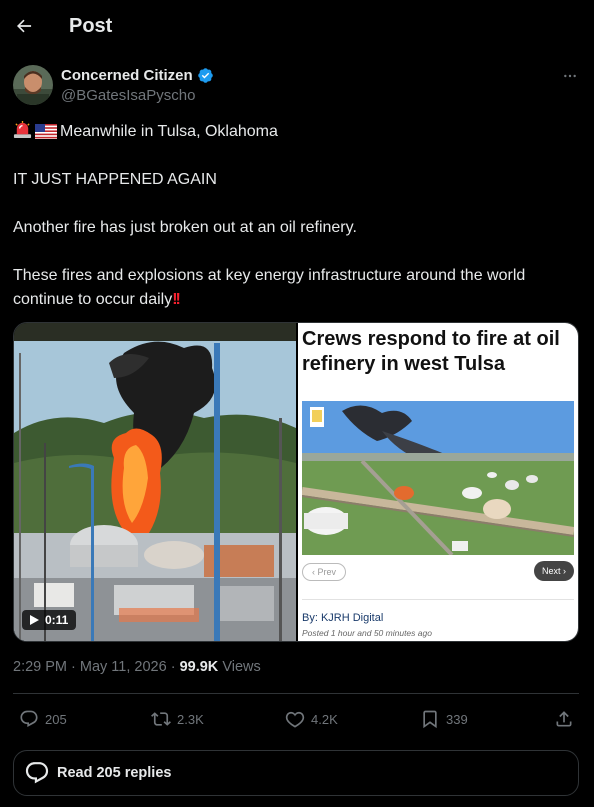 This screenshot has height=807, width=594. What do you see at coordinates (46, 131) in the screenshot?
I see `us-flag-emoji` at bounding box center [46, 131].